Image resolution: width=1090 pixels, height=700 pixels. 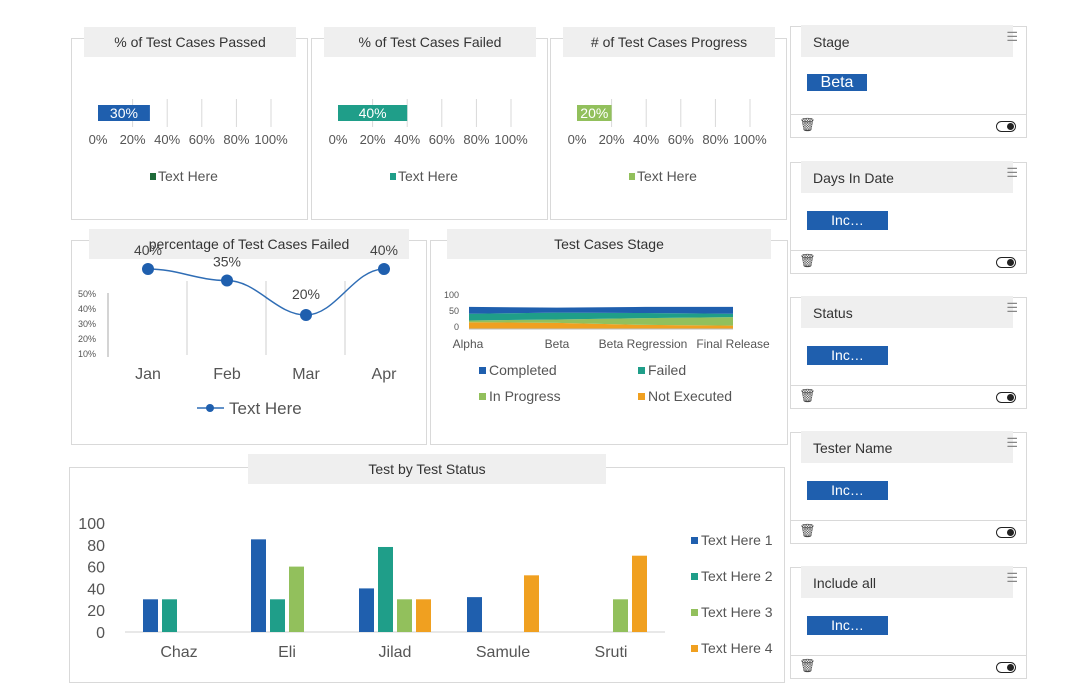 What do you see at coordinates (227, 374) in the screenshot?
I see `x-tick-label: Feb` at bounding box center [227, 374].